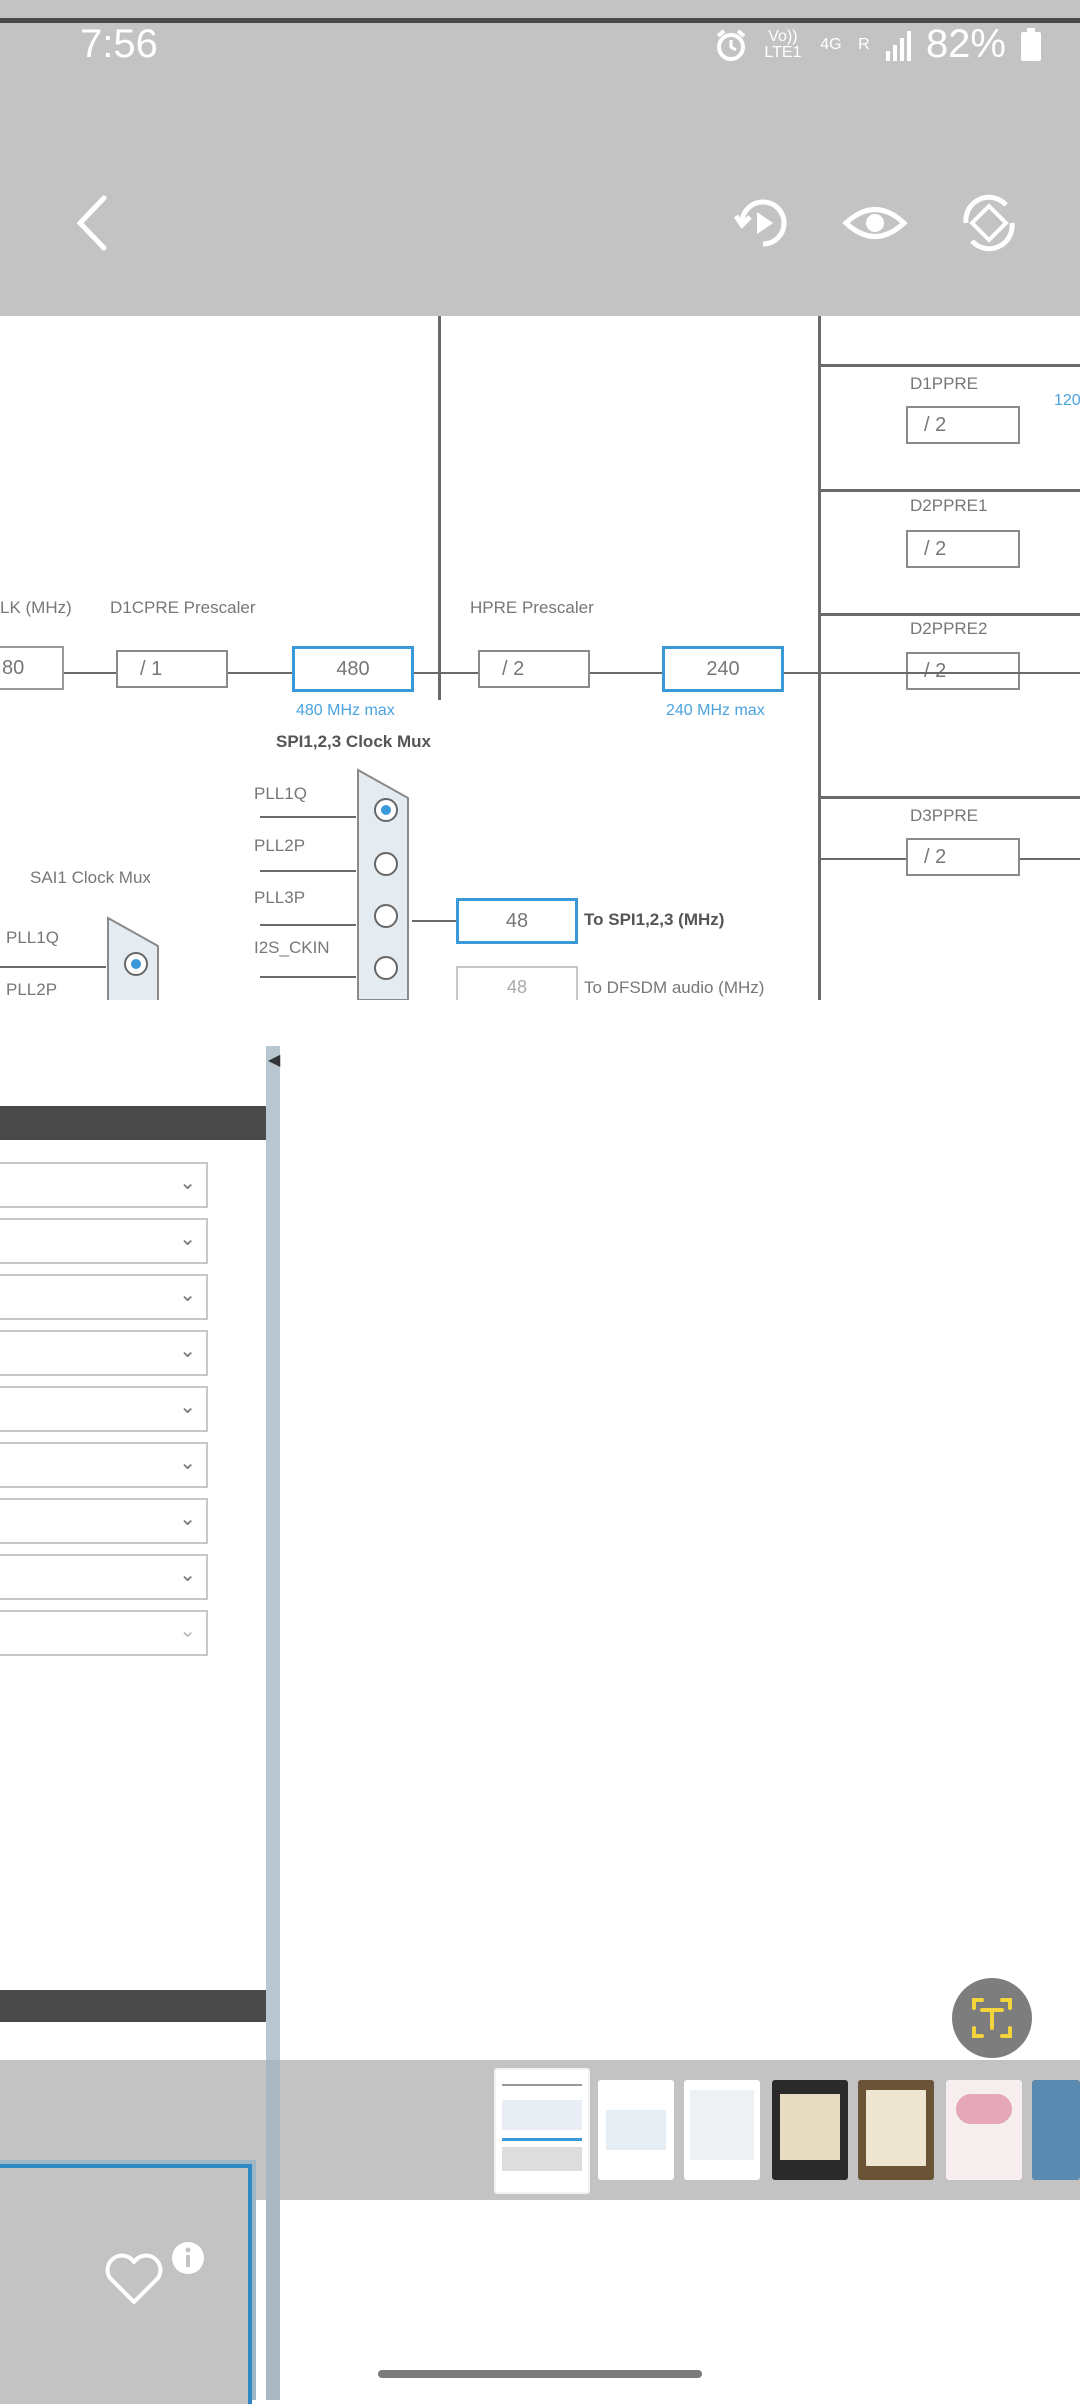  I want to click on sysclk-box: 480, so click(353, 669).